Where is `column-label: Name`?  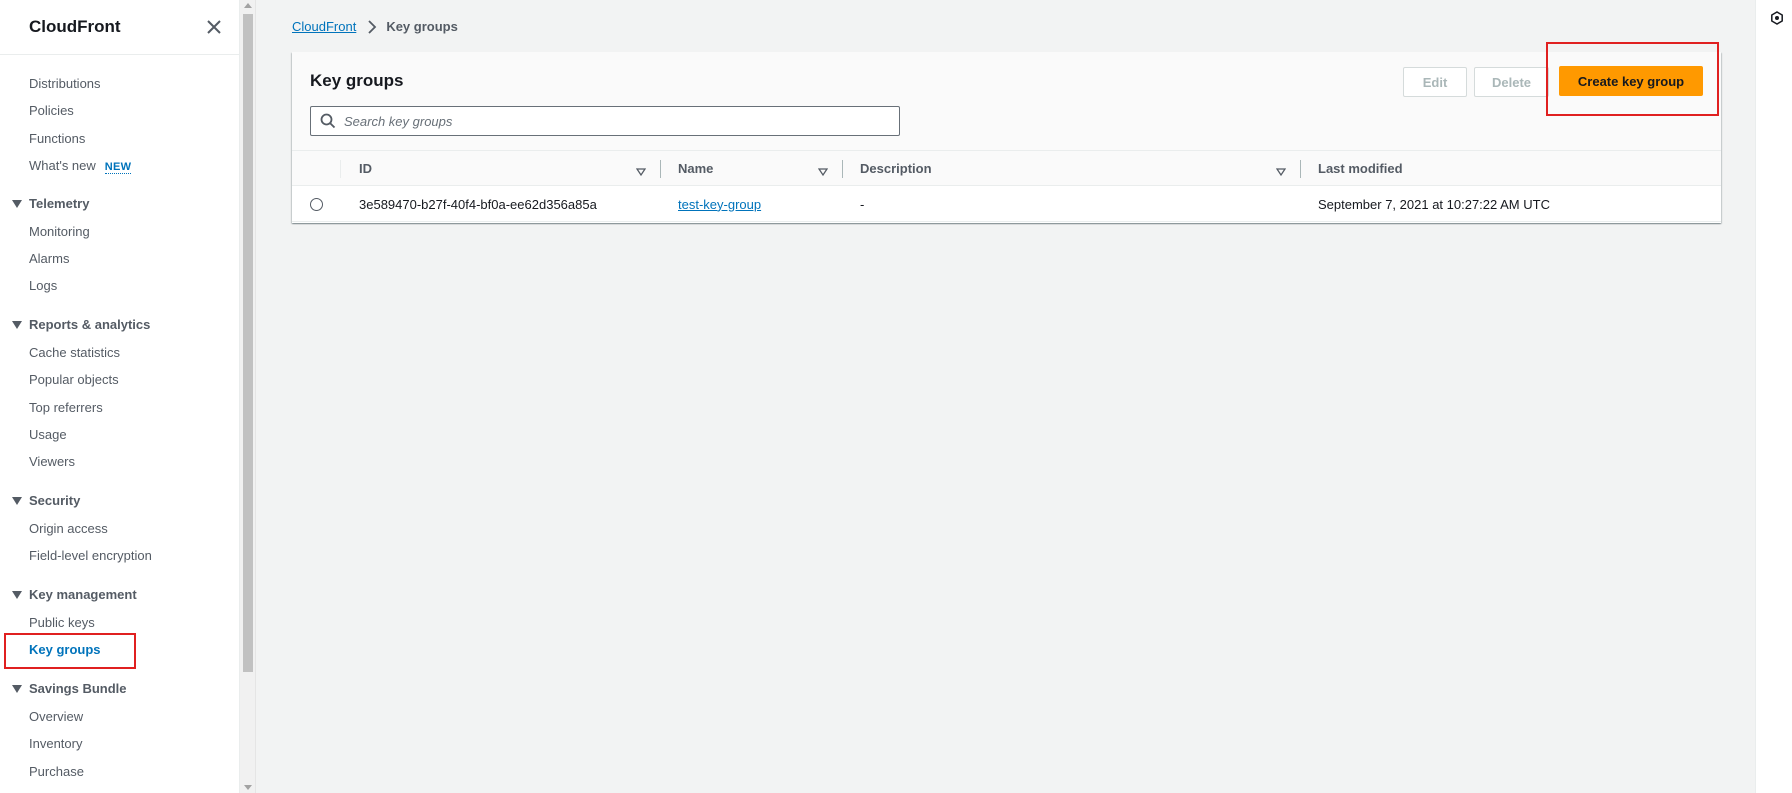 column-label: Name is located at coordinates (696, 168).